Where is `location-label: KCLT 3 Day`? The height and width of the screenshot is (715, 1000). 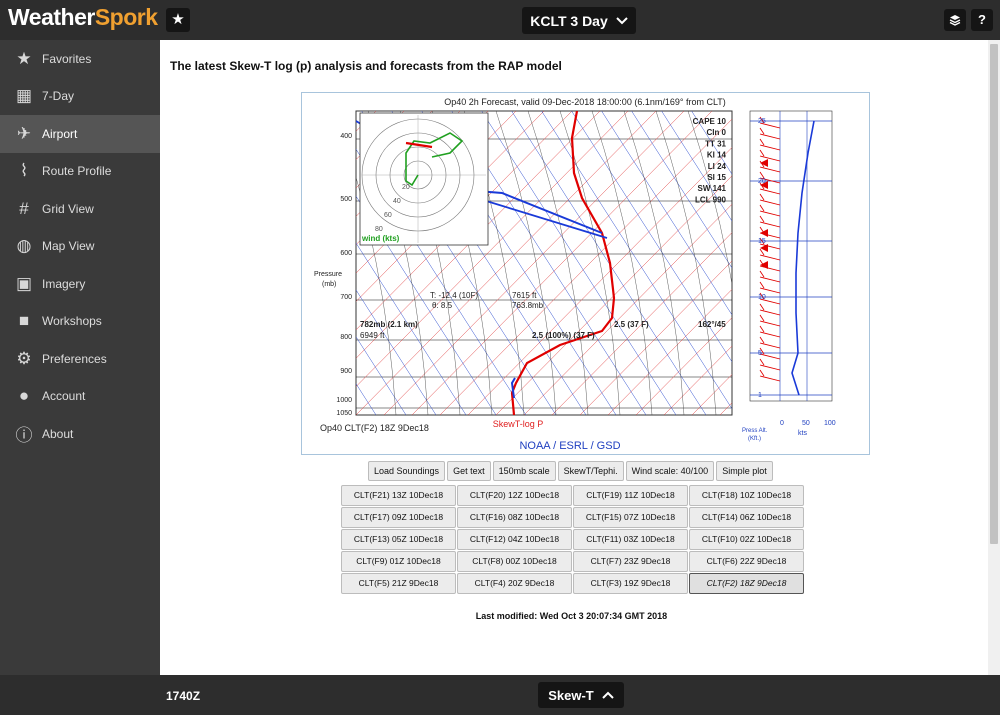
location-label: KCLT 3 Day is located at coordinates (569, 20).